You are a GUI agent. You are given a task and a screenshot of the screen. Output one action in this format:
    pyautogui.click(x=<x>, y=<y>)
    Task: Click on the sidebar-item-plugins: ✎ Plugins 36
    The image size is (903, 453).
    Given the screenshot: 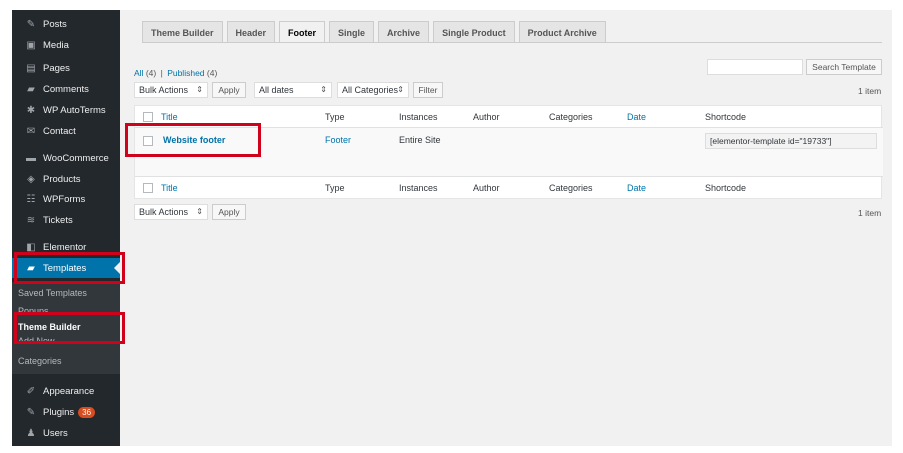 What is the action you would take?
    pyautogui.click(x=66, y=412)
    